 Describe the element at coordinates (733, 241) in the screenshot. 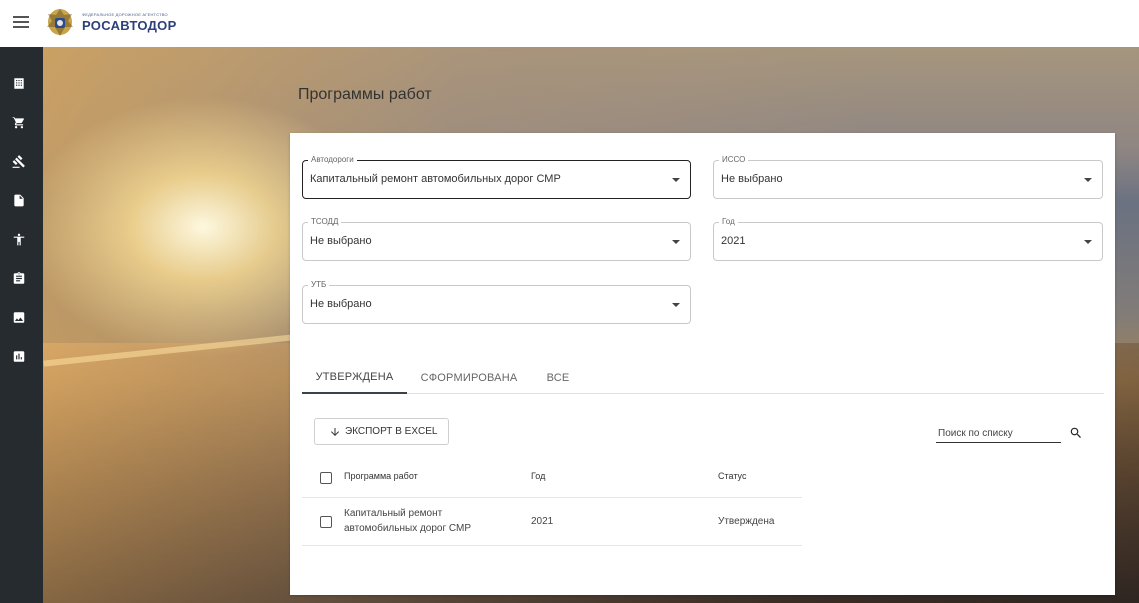

I see `year-value: 2021` at that location.